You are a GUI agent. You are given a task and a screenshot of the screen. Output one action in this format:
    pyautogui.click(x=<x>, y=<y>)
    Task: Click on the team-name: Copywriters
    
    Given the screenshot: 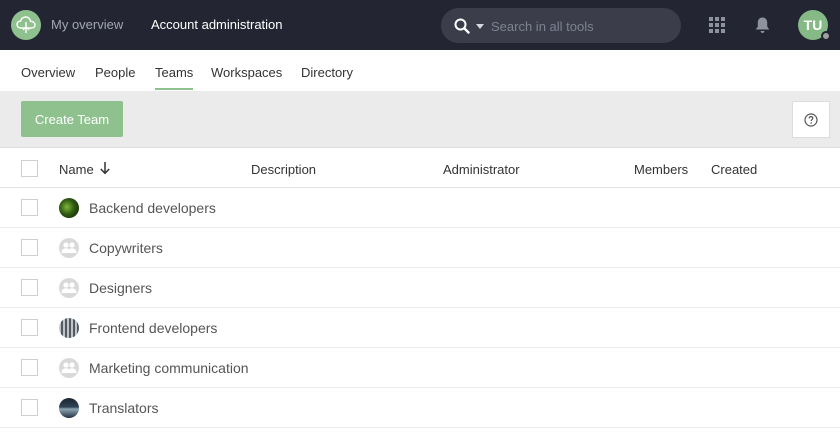 What is the action you would take?
    pyautogui.click(x=126, y=248)
    